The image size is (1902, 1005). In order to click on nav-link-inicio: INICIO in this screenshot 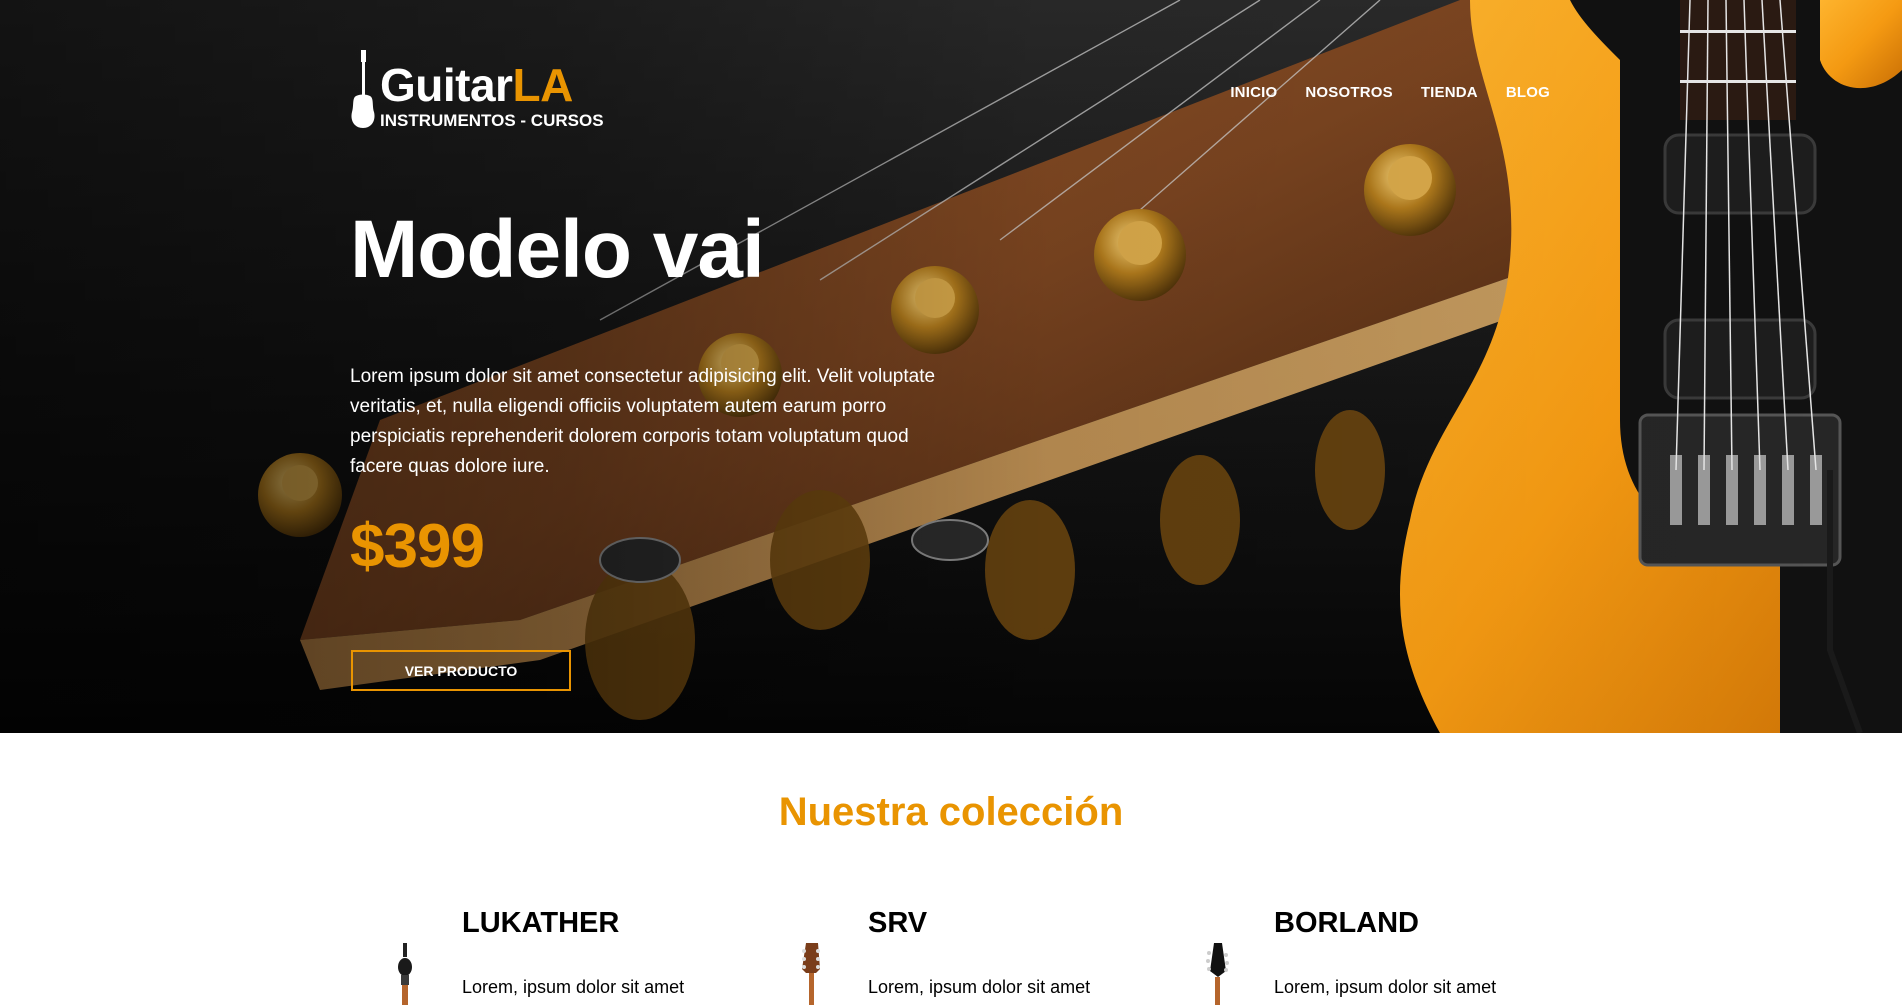, I will do `click(1253, 92)`.